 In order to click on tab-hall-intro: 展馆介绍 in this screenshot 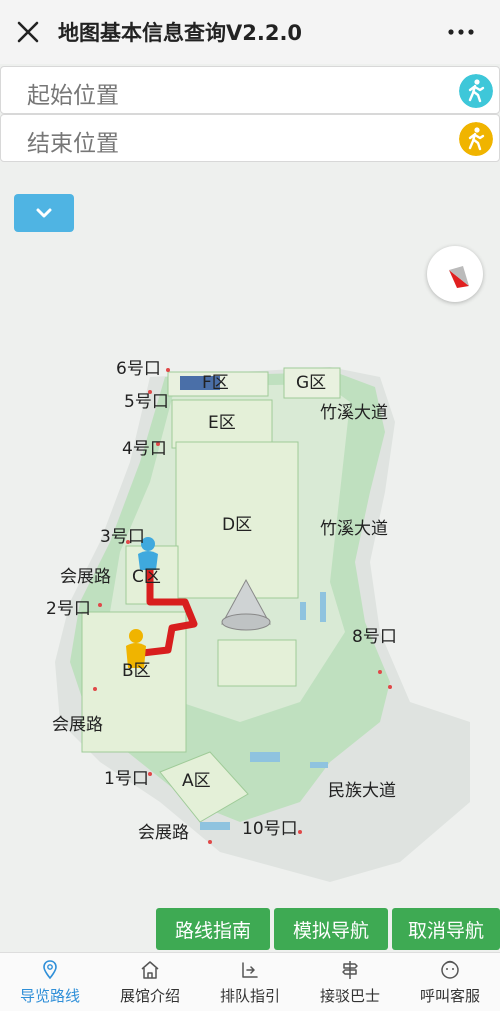, I will do `click(150, 982)`.